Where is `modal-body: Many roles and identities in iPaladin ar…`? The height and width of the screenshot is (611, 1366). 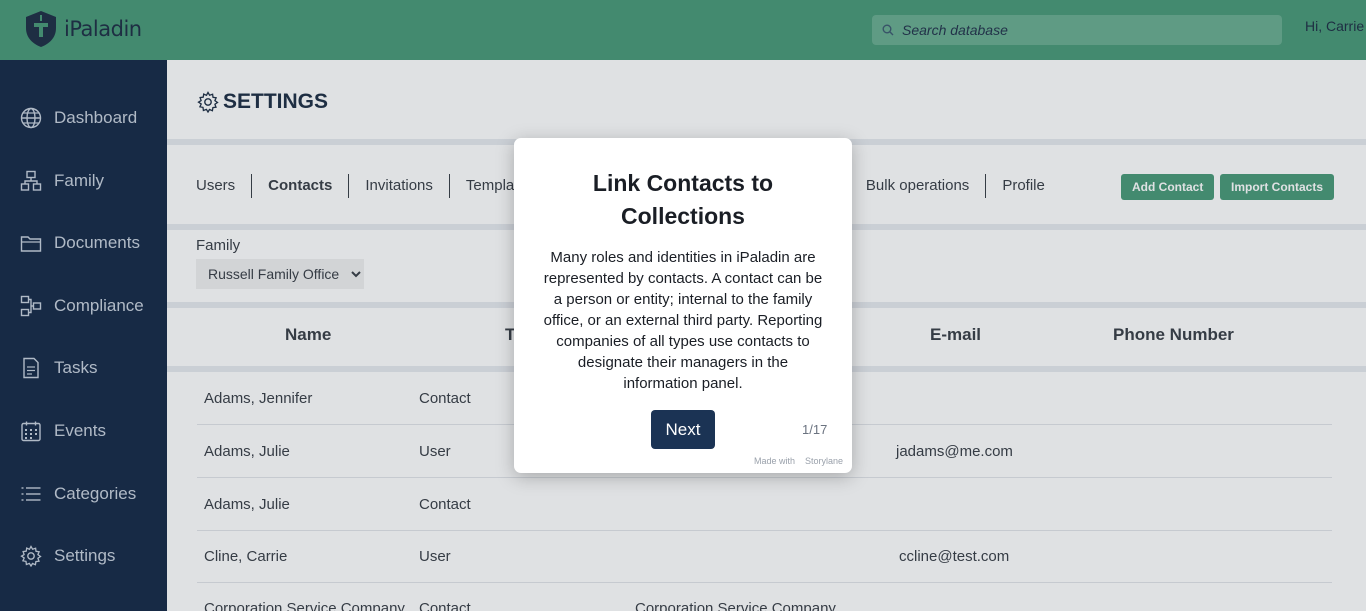 modal-body: Many roles and identities in iPaladin ar… is located at coordinates (683, 320).